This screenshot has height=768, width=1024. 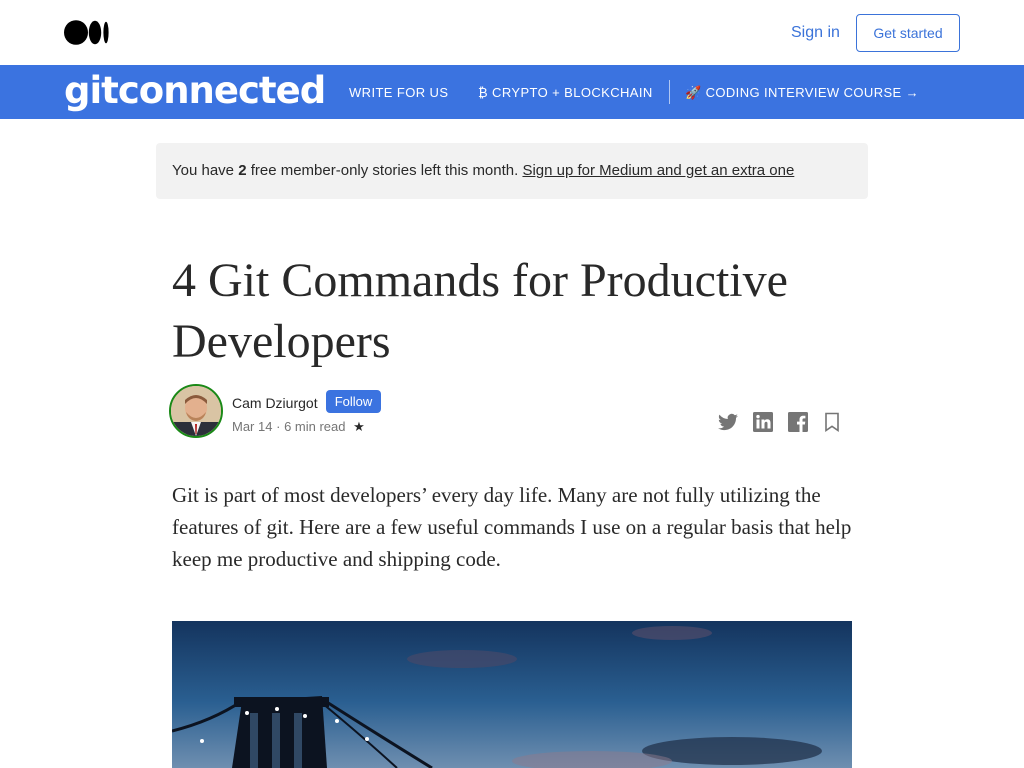 I want to click on twitter-icon, so click(x=728, y=422).